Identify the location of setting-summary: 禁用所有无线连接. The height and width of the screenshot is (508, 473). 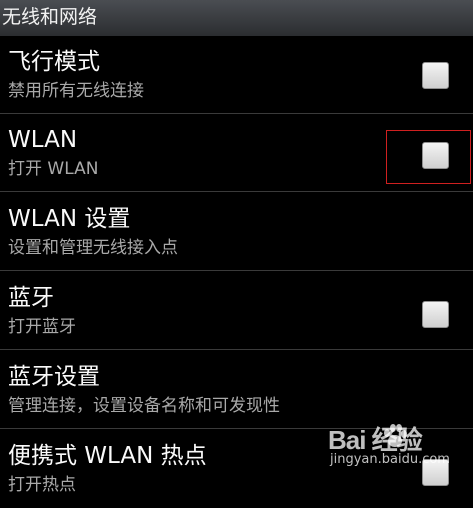
(76, 91).